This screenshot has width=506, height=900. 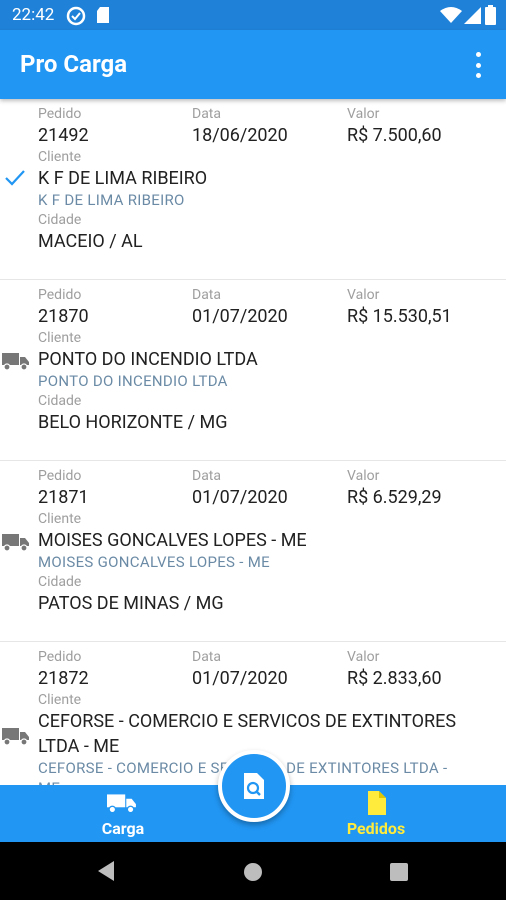 I want to click on document-icon, so click(x=377, y=803).